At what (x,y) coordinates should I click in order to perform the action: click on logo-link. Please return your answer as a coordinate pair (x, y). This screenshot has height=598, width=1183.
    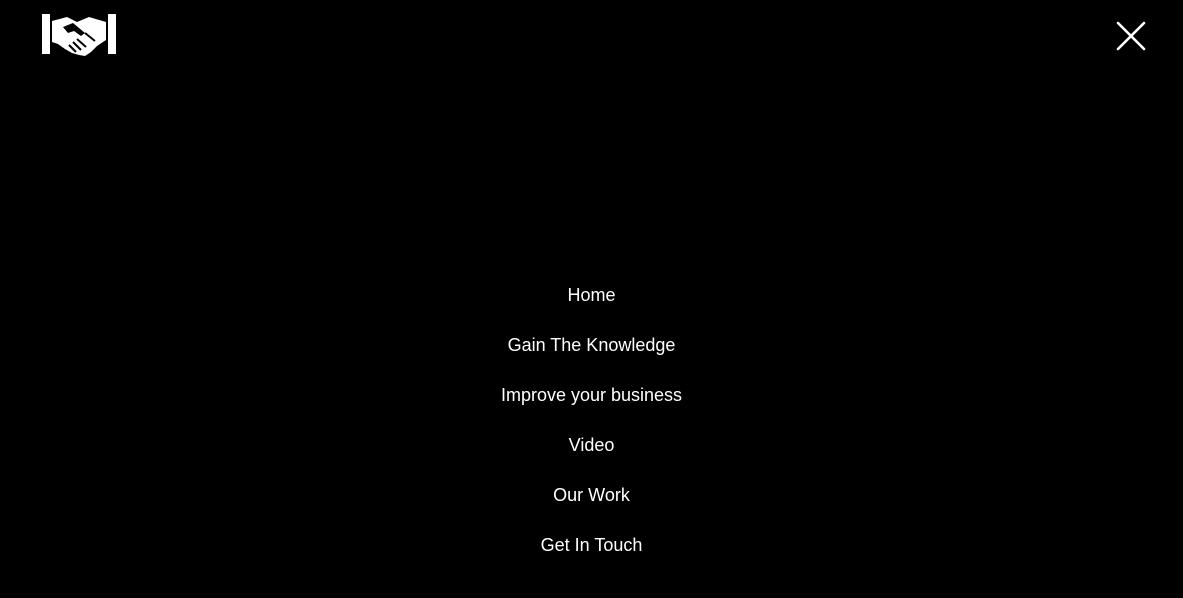
    Looking at the image, I should click on (79, 35).